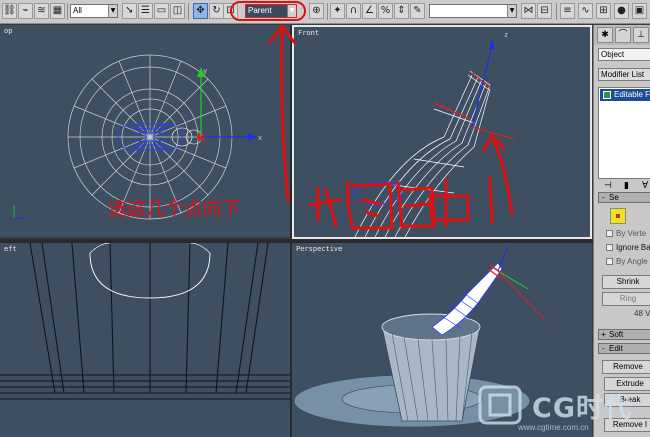  What do you see at coordinates (616, 334) in the screenshot?
I see `soft-selection-label: Soft` at bounding box center [616, 334].